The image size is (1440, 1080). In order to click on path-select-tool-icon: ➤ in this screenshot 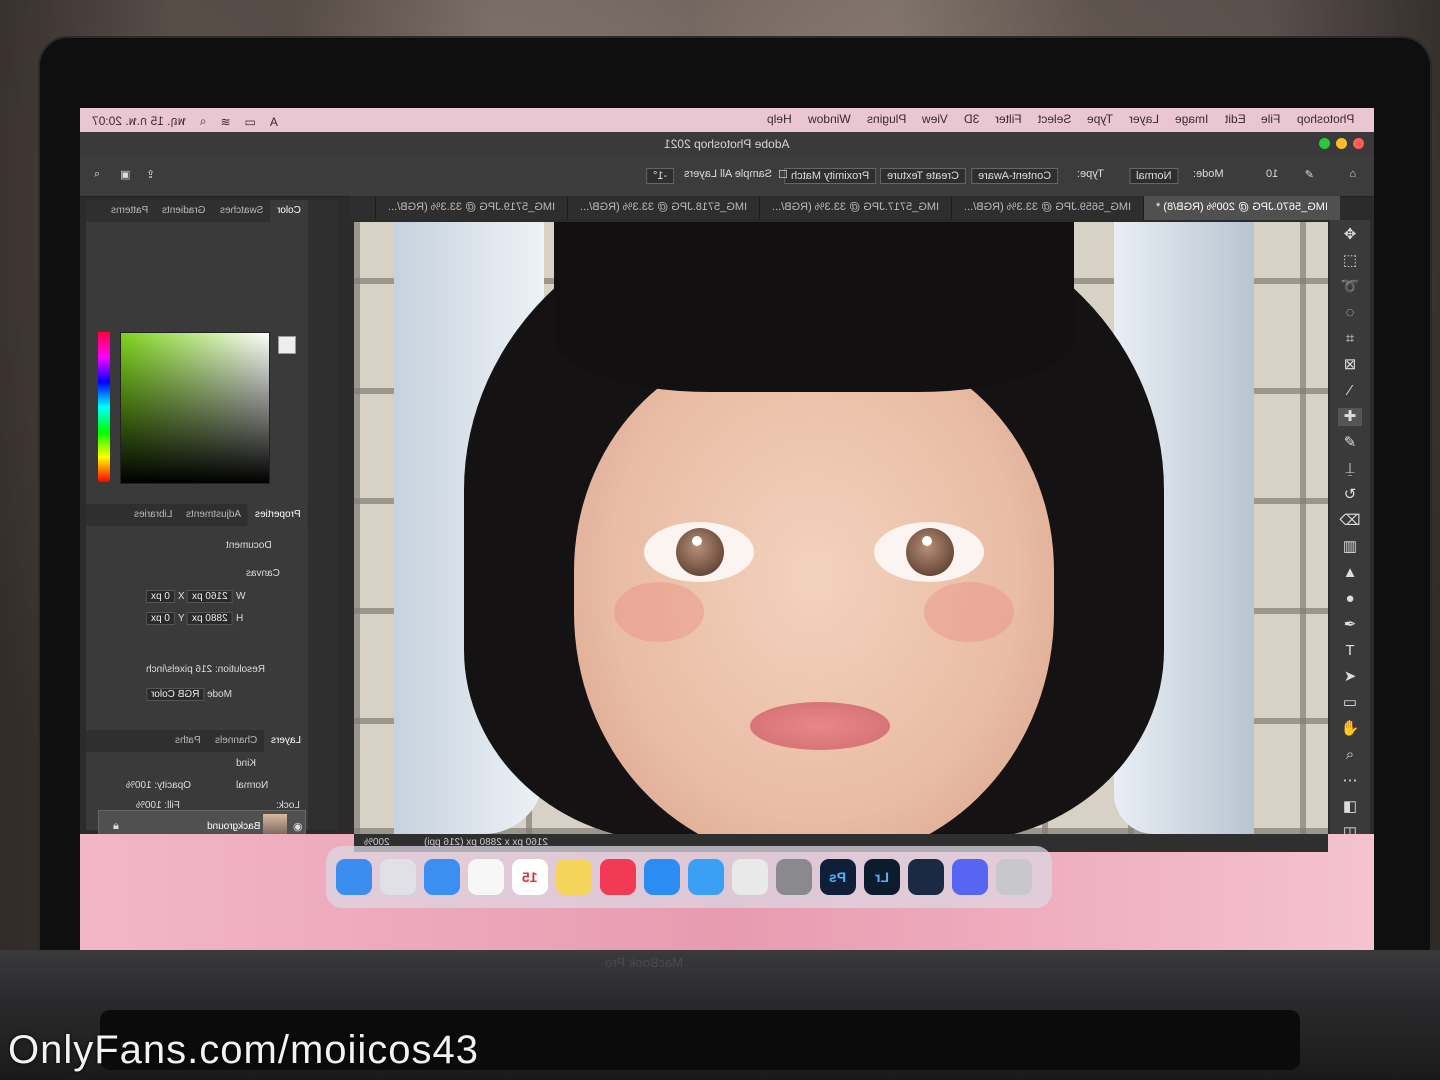, I will do `click(1350, 677)`.